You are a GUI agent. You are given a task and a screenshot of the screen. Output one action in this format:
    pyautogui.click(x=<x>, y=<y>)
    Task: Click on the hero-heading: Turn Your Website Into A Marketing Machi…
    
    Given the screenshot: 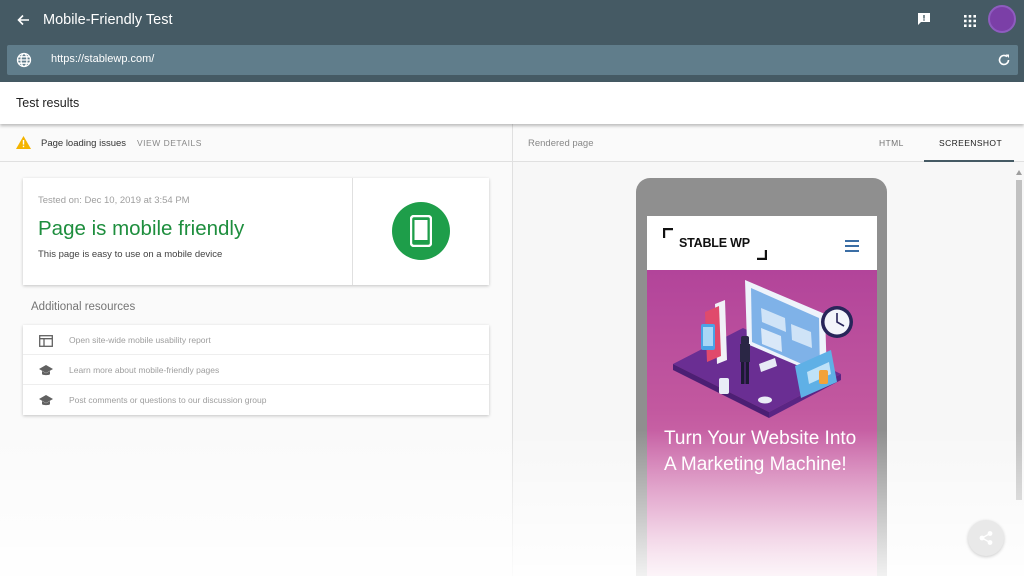 What is the action you would take?
    pyautogui.click(x=760, y=451)
    